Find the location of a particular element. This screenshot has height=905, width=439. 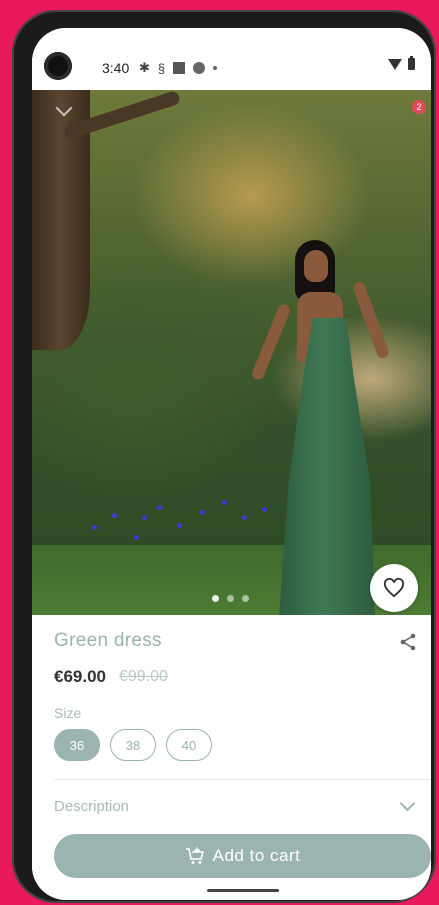

model-figure is located at coordinates (323, 427).